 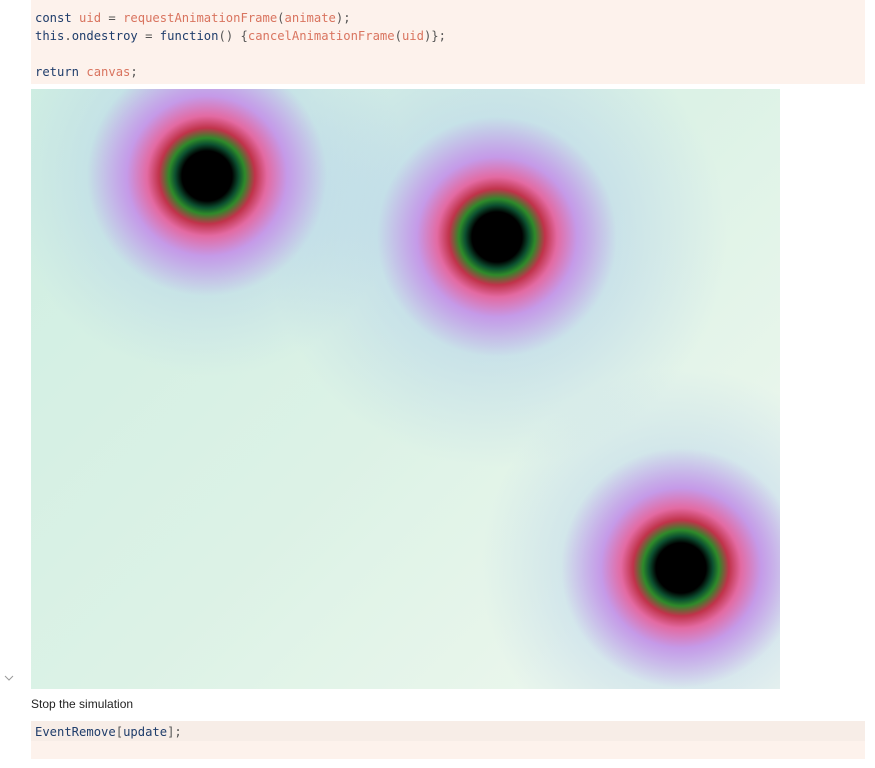 I want to click on arg-update: update, so click(x=145, y=732).